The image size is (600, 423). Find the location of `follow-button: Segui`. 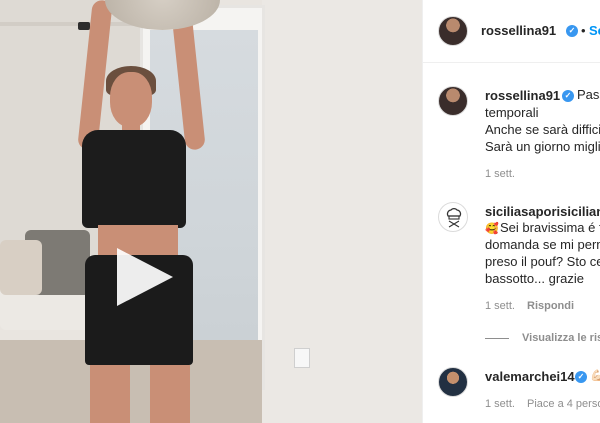

follow-button: Segui is located at coordinates (594, 30).